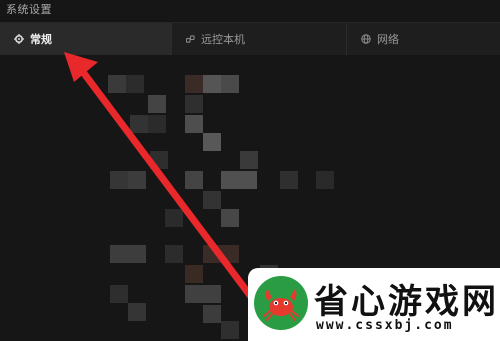 The image size is (500, 341). What do you see at coordinates (385, 325) in the screenshot?
I see `watermark-url: www.cssxbj.com` at bounding box center [385, 325].